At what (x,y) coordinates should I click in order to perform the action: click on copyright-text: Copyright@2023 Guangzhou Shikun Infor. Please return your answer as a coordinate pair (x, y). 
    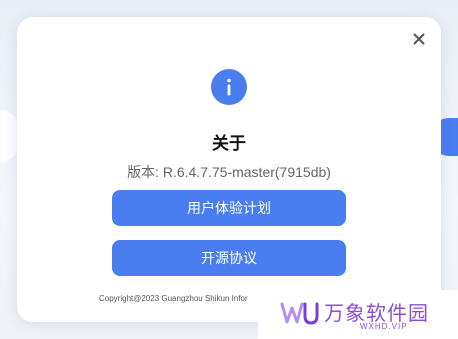
    Looking at the image, I should click on (173, 298).